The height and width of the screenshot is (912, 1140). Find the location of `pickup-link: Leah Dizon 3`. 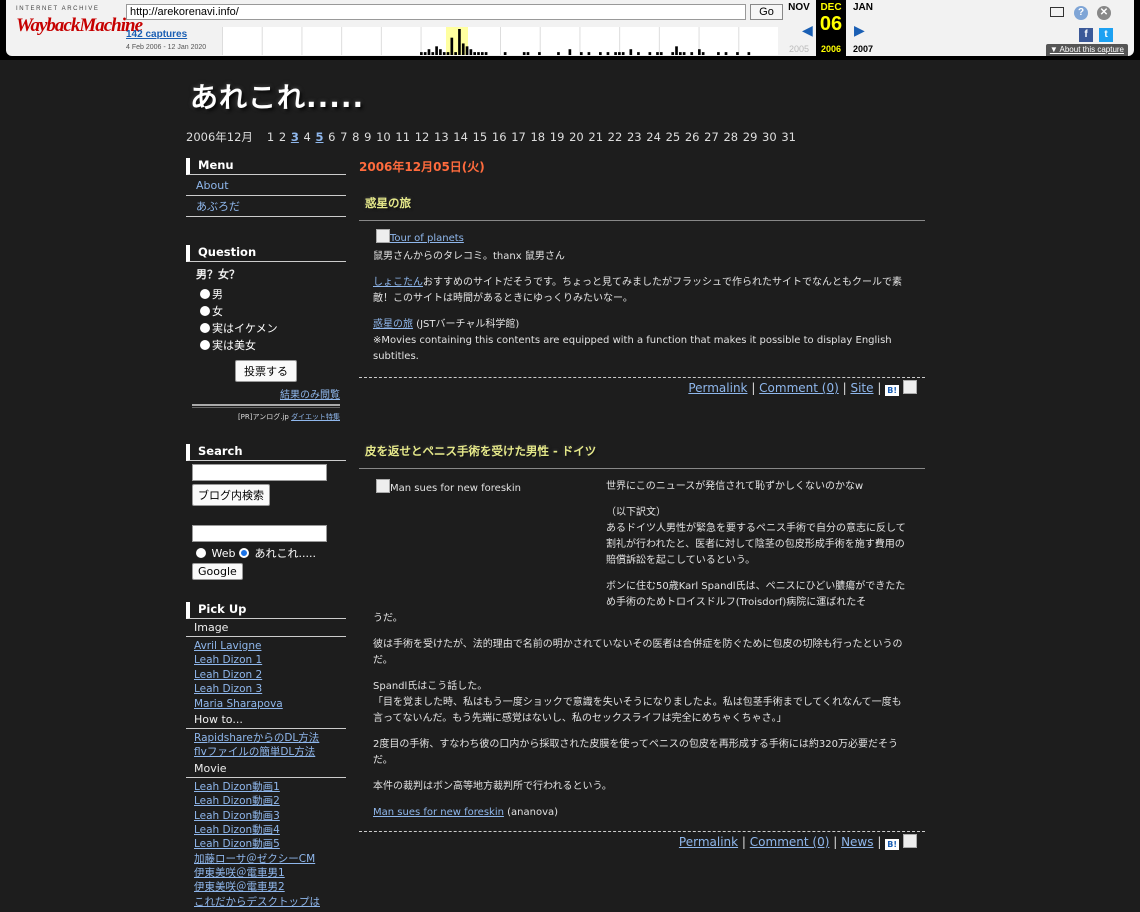

pickup-link: Leah Dizon 3 is located at coordinates (266, 689).